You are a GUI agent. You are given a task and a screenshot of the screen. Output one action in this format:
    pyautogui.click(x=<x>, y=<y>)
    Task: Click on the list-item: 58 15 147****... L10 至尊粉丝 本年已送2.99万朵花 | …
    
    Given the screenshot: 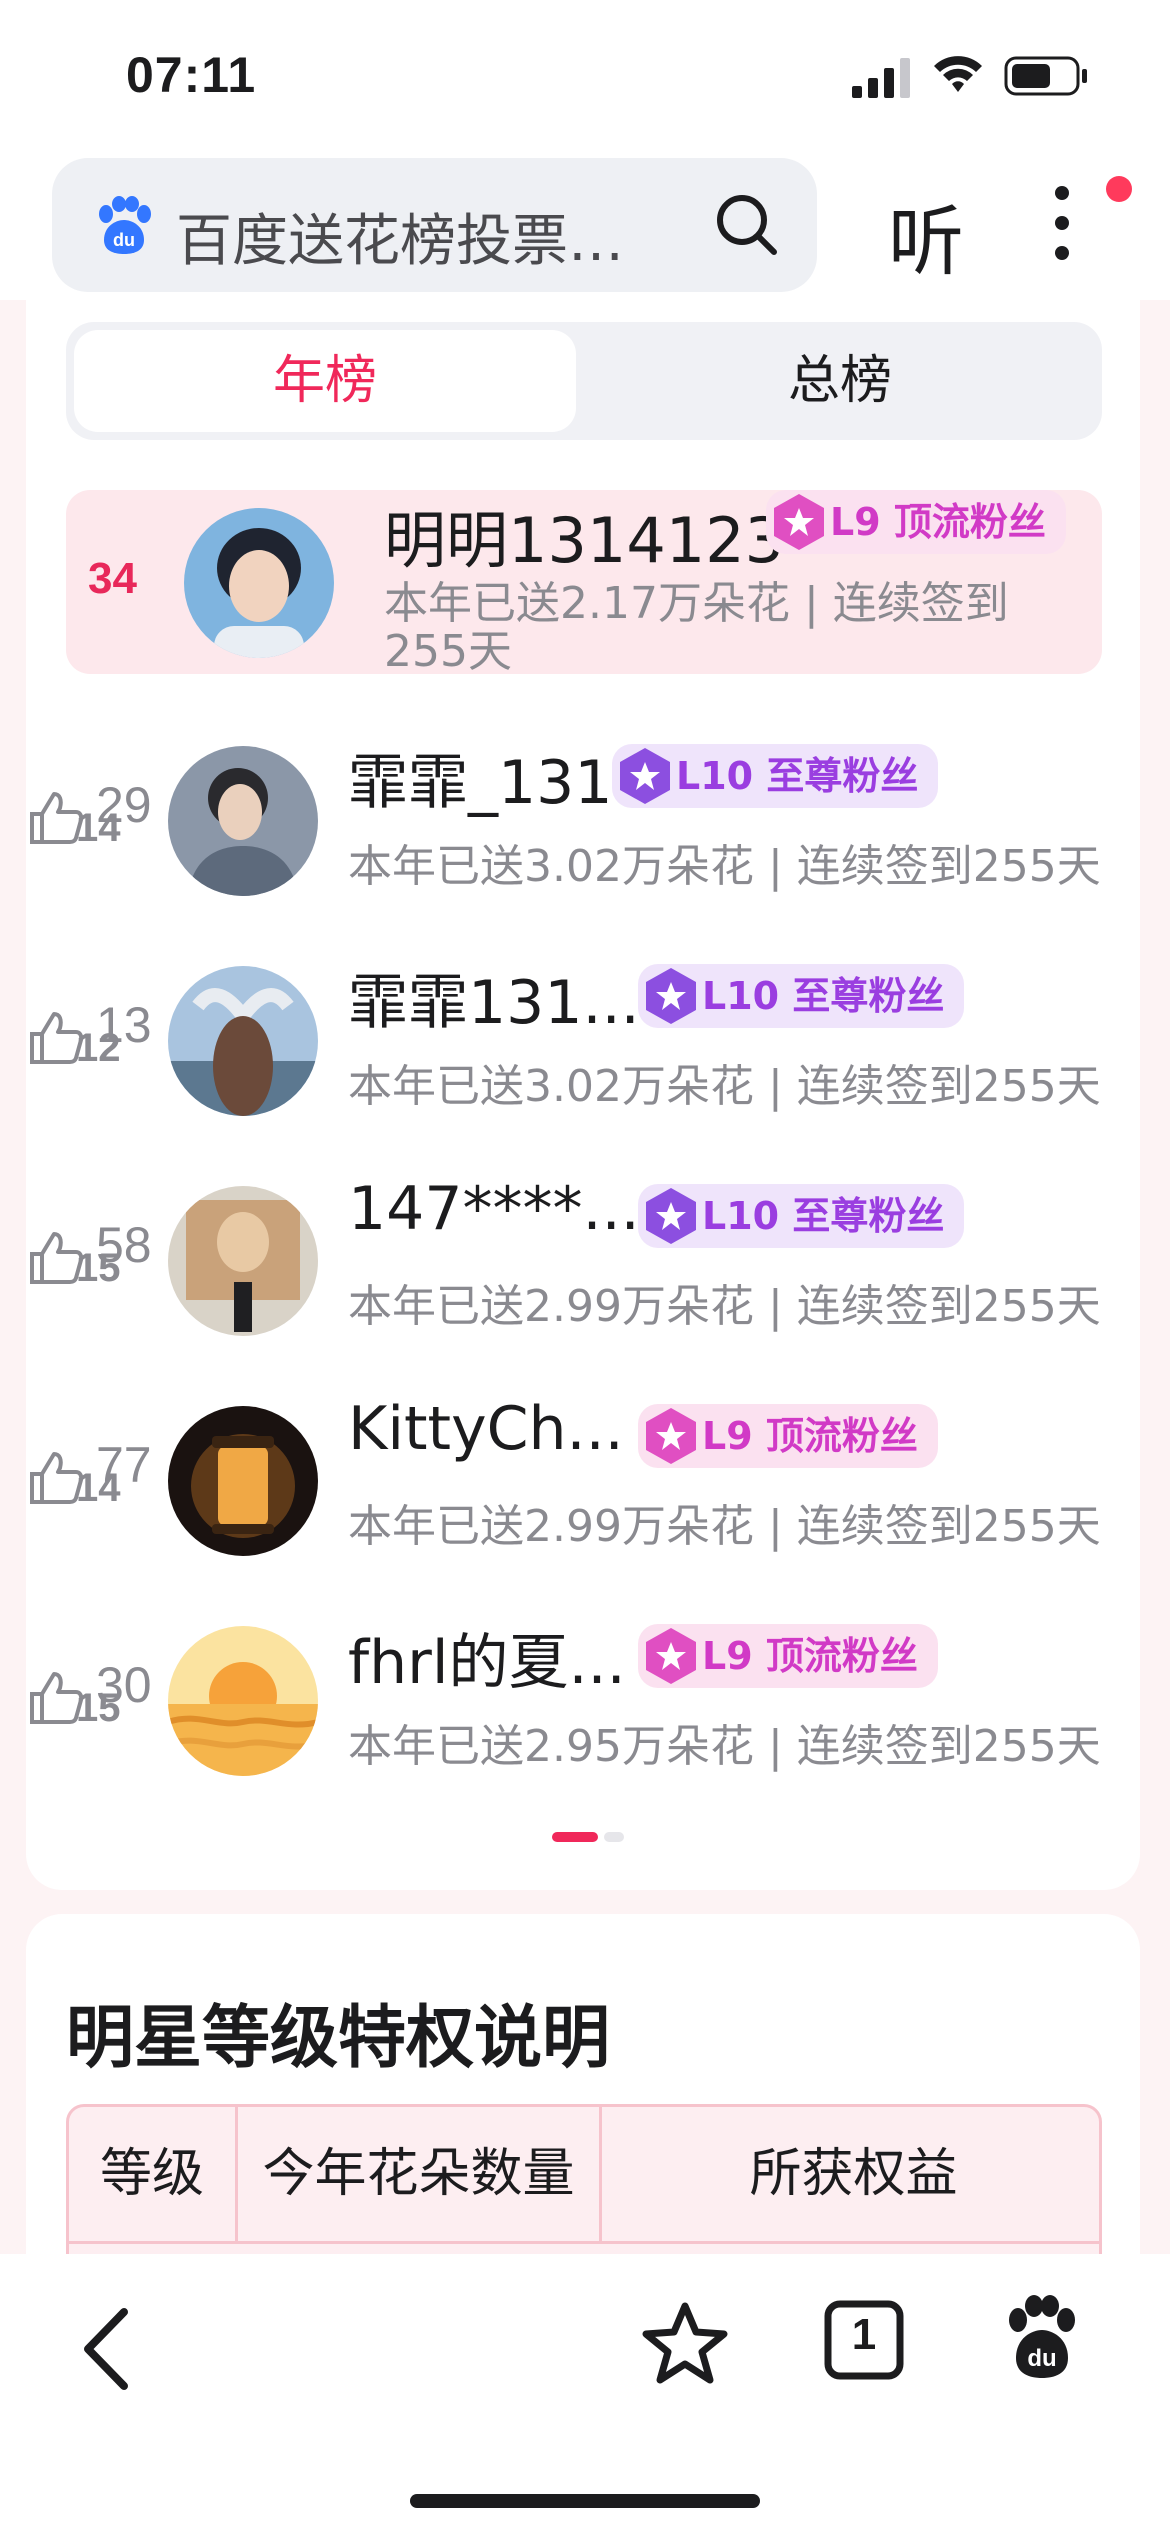 What is the action you would take?
    pyautogui.click(x=585, y=1257)
    